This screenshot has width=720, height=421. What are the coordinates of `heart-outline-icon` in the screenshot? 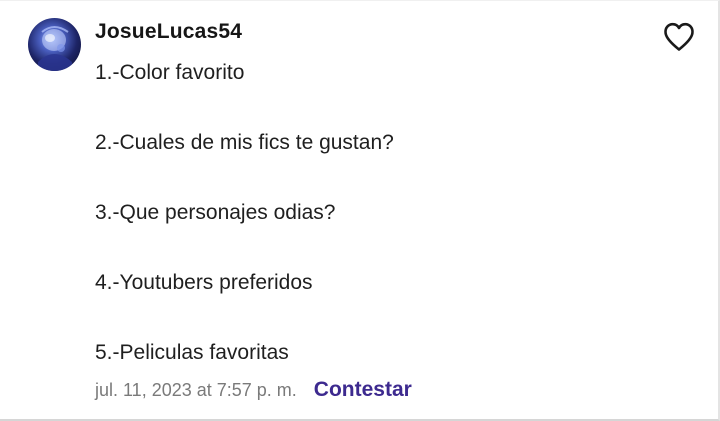 It's located at (679, 36).